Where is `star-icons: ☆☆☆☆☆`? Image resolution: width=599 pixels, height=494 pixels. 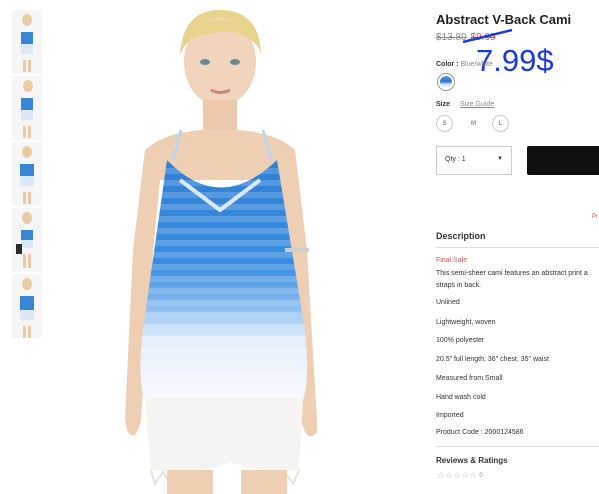 star-icons: ☆☆☆☆☆ is located at coordinates (457, 475).